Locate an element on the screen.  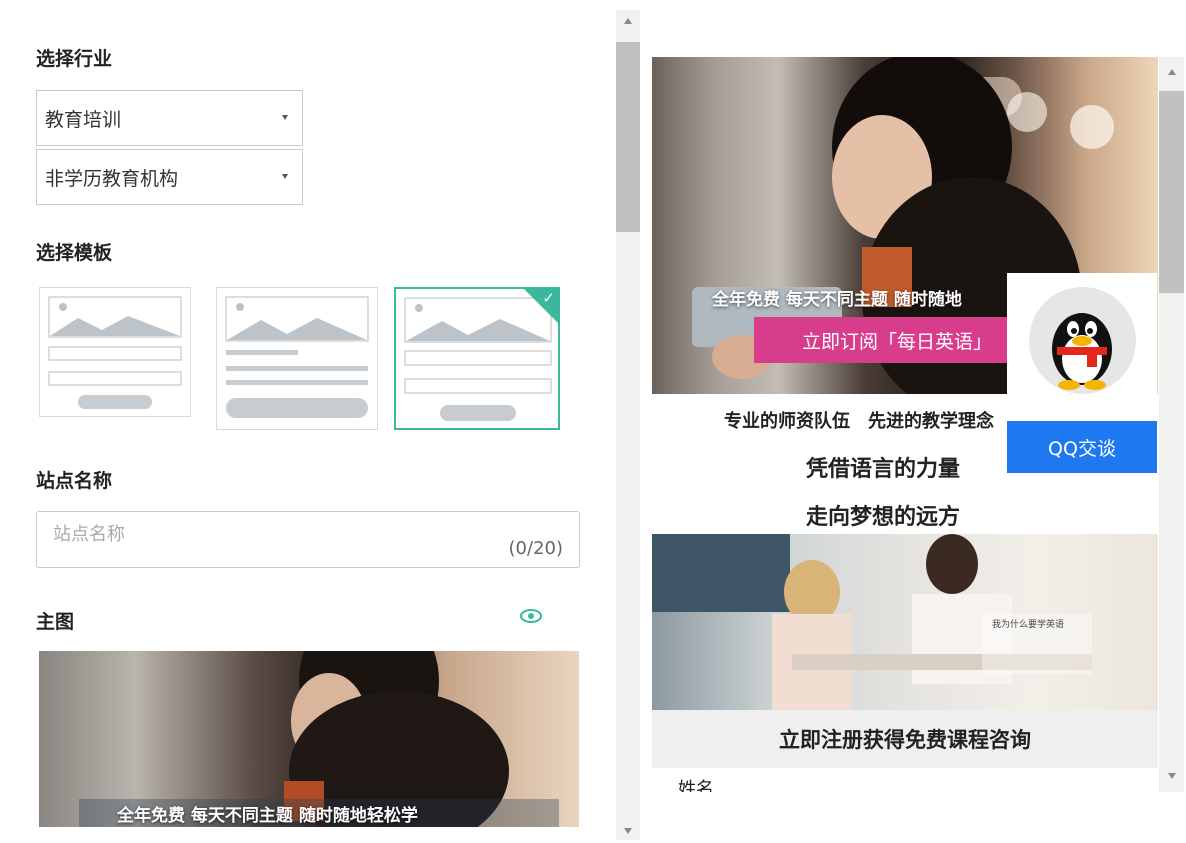
qq-chat-button: QQ交谈 is located at coordinates (1082, 447).